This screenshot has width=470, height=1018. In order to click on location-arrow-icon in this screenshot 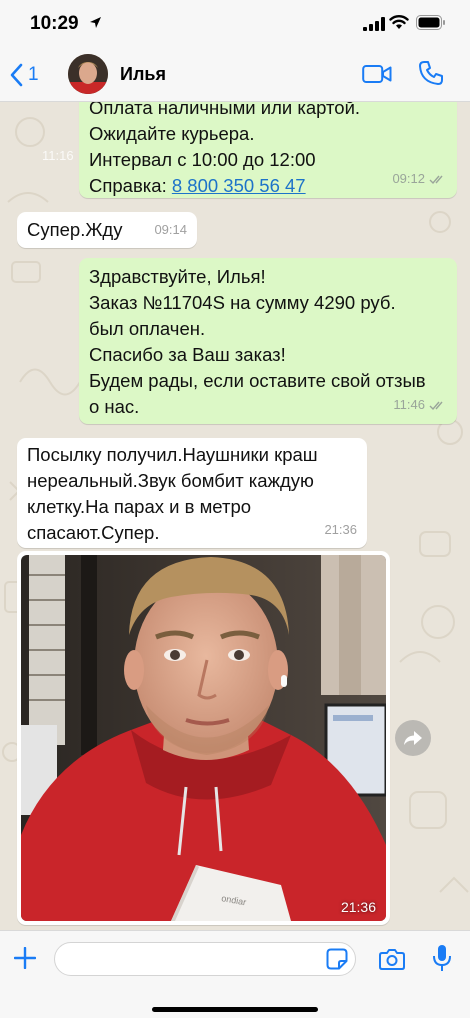, I will do `click(95, 22)`.